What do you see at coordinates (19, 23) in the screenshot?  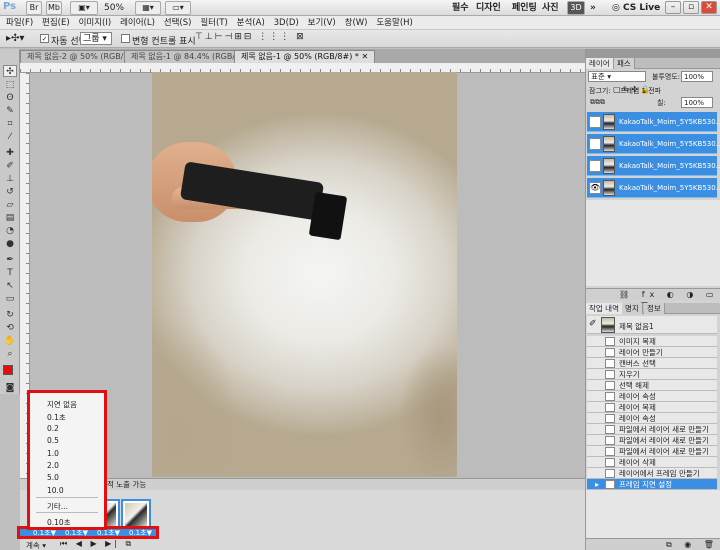 I see `menu-file: 파일(F)` at bounding box center [19, 23].